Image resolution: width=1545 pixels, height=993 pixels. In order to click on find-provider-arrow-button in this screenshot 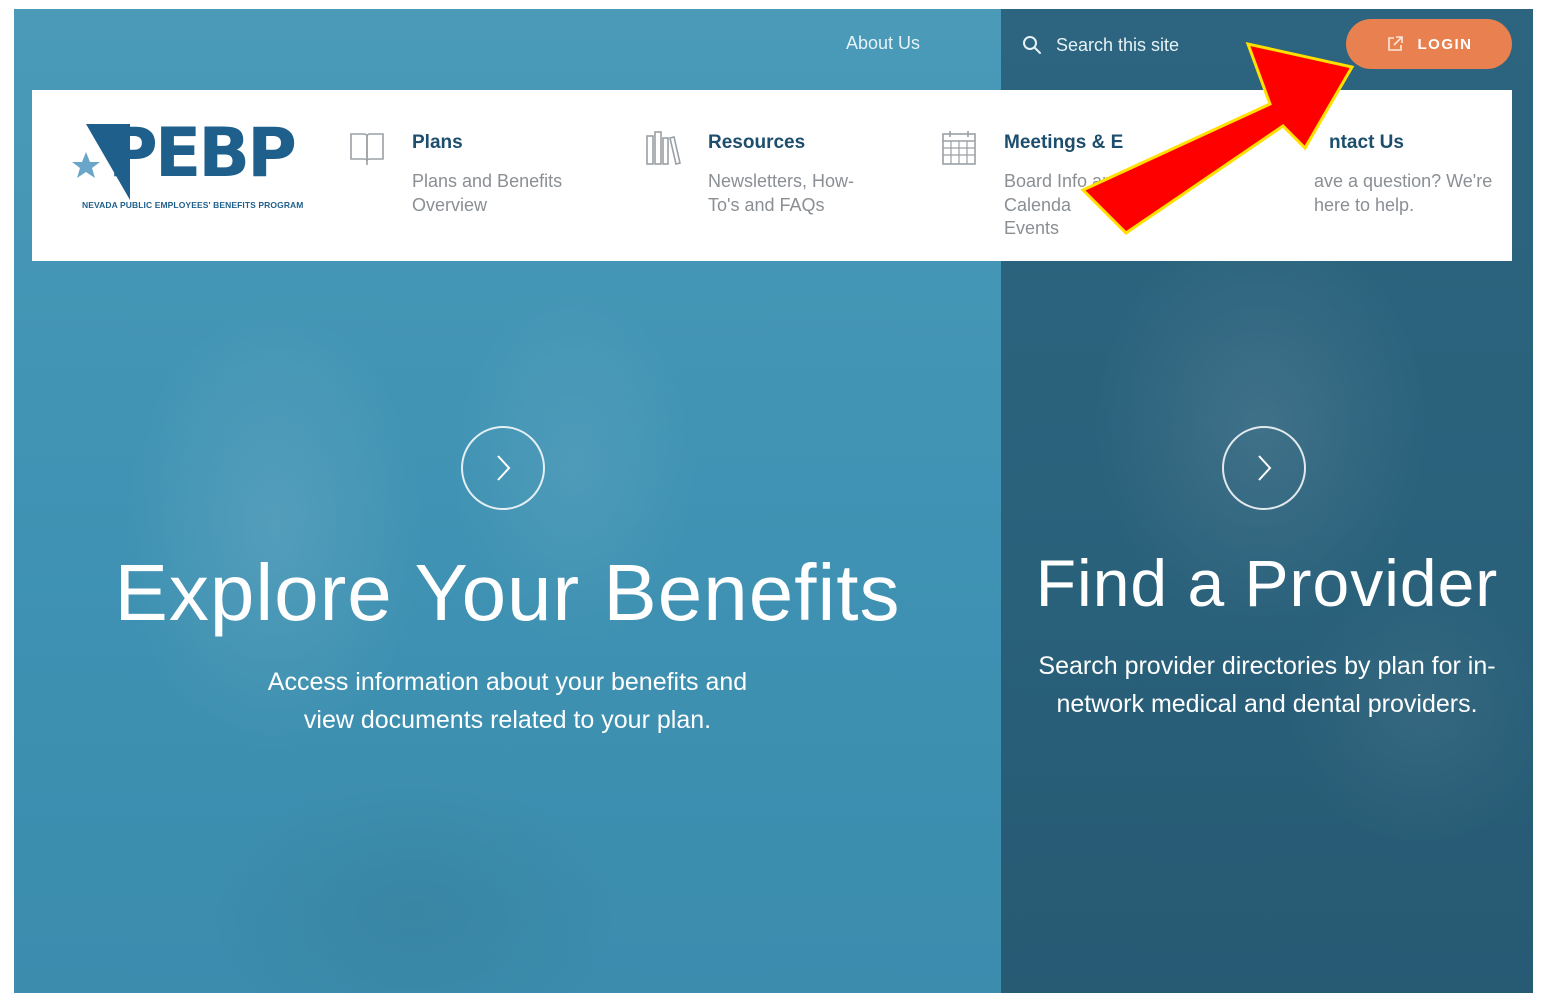, I will do `click(1264, 468)`.